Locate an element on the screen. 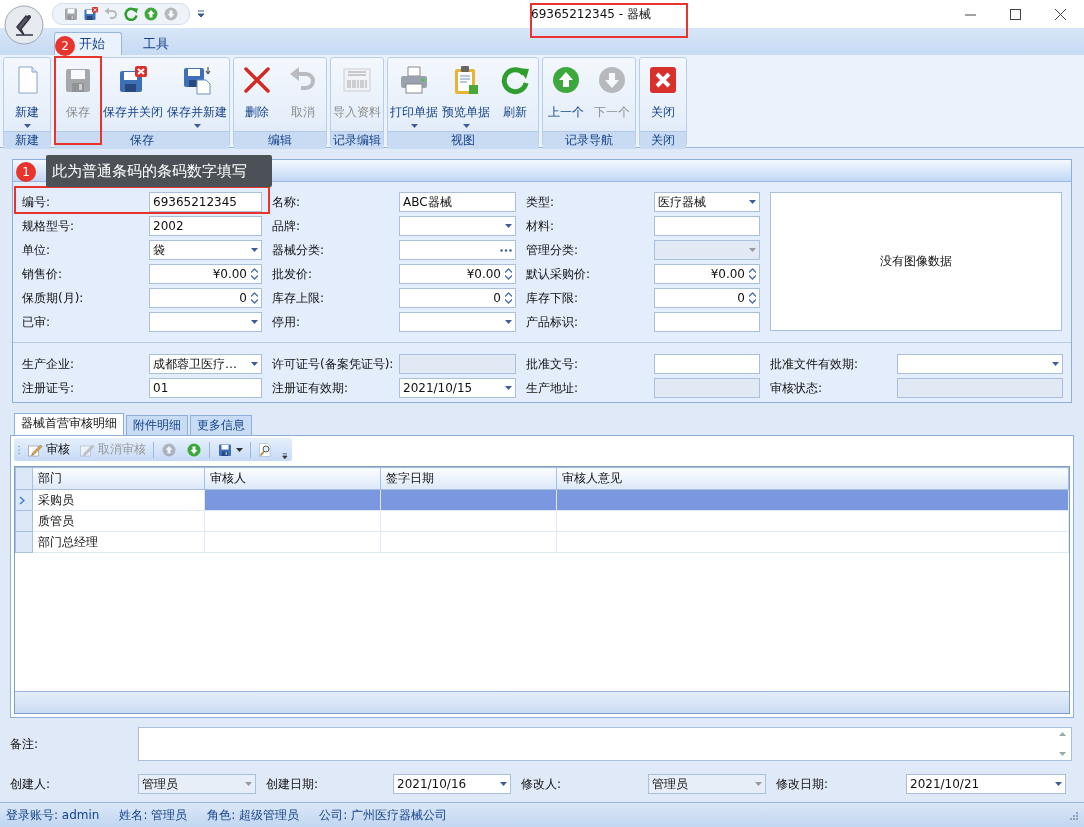 This screenshot has width=1084, height=827. field-label: 规格型号: is located at coordinates (49, 226).